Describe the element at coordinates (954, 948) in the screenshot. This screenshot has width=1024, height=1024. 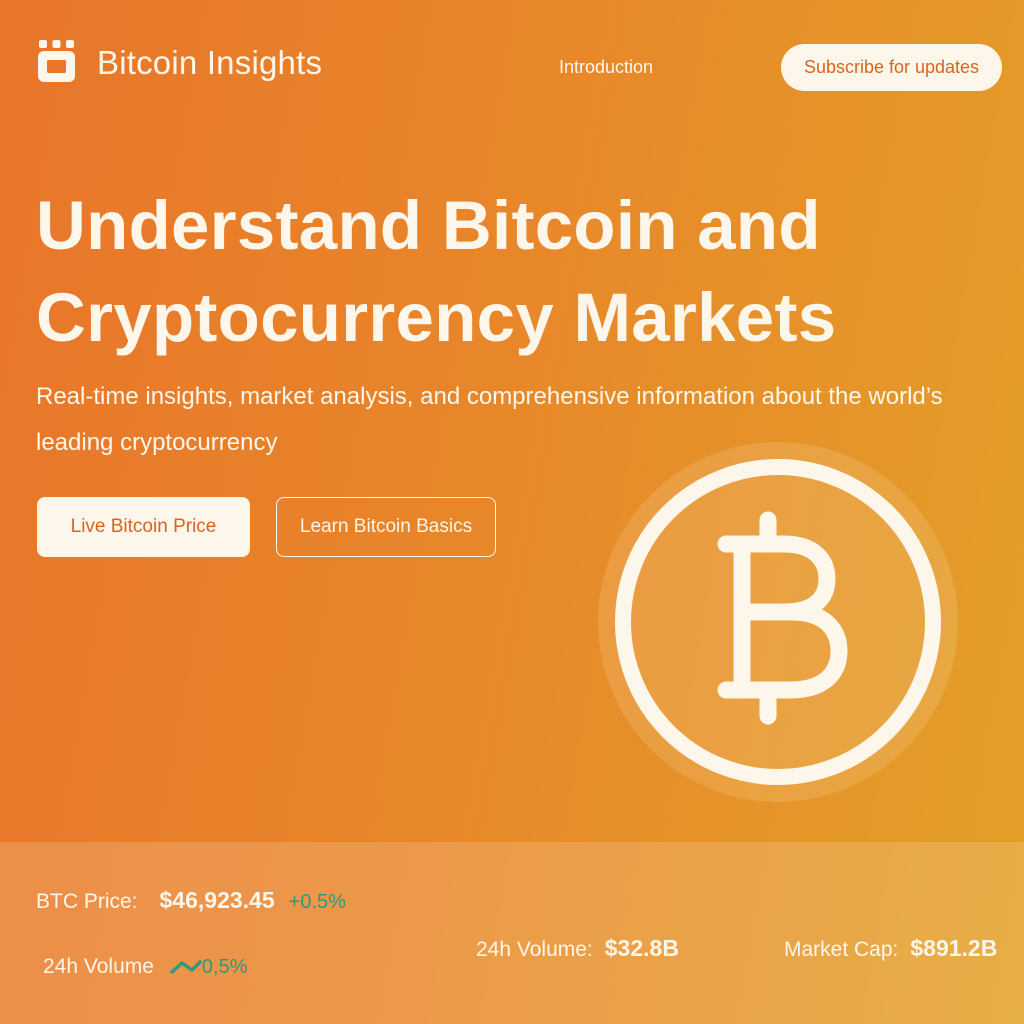
I see `market-cap-value: $891.2B` at that location.